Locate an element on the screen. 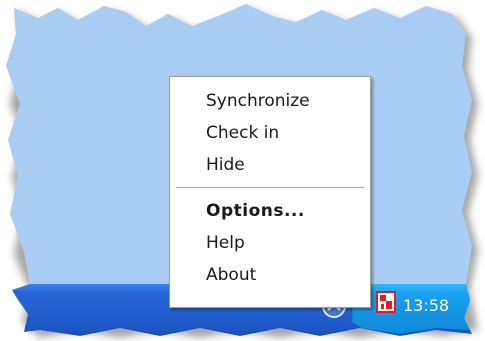 The width and height of the screenshot is (485, 341). app-tray-icon is located at coordinates (386, 302).